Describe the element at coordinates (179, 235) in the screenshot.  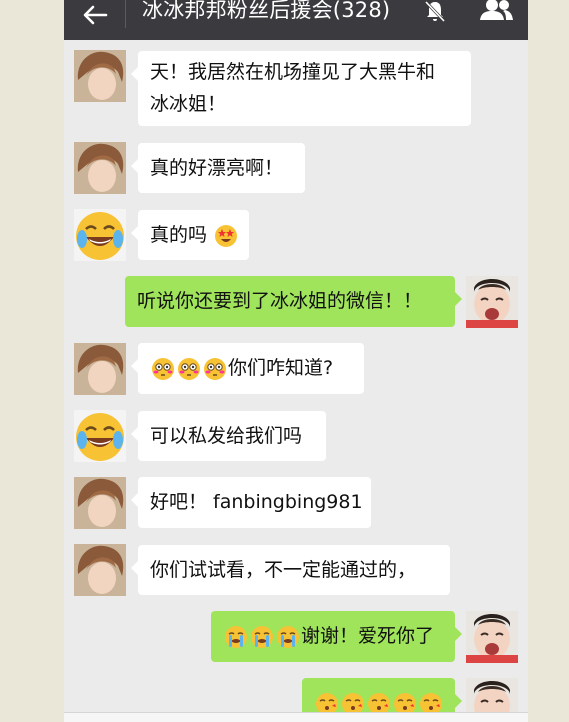
I see `message-text: 真的吗` at that location.